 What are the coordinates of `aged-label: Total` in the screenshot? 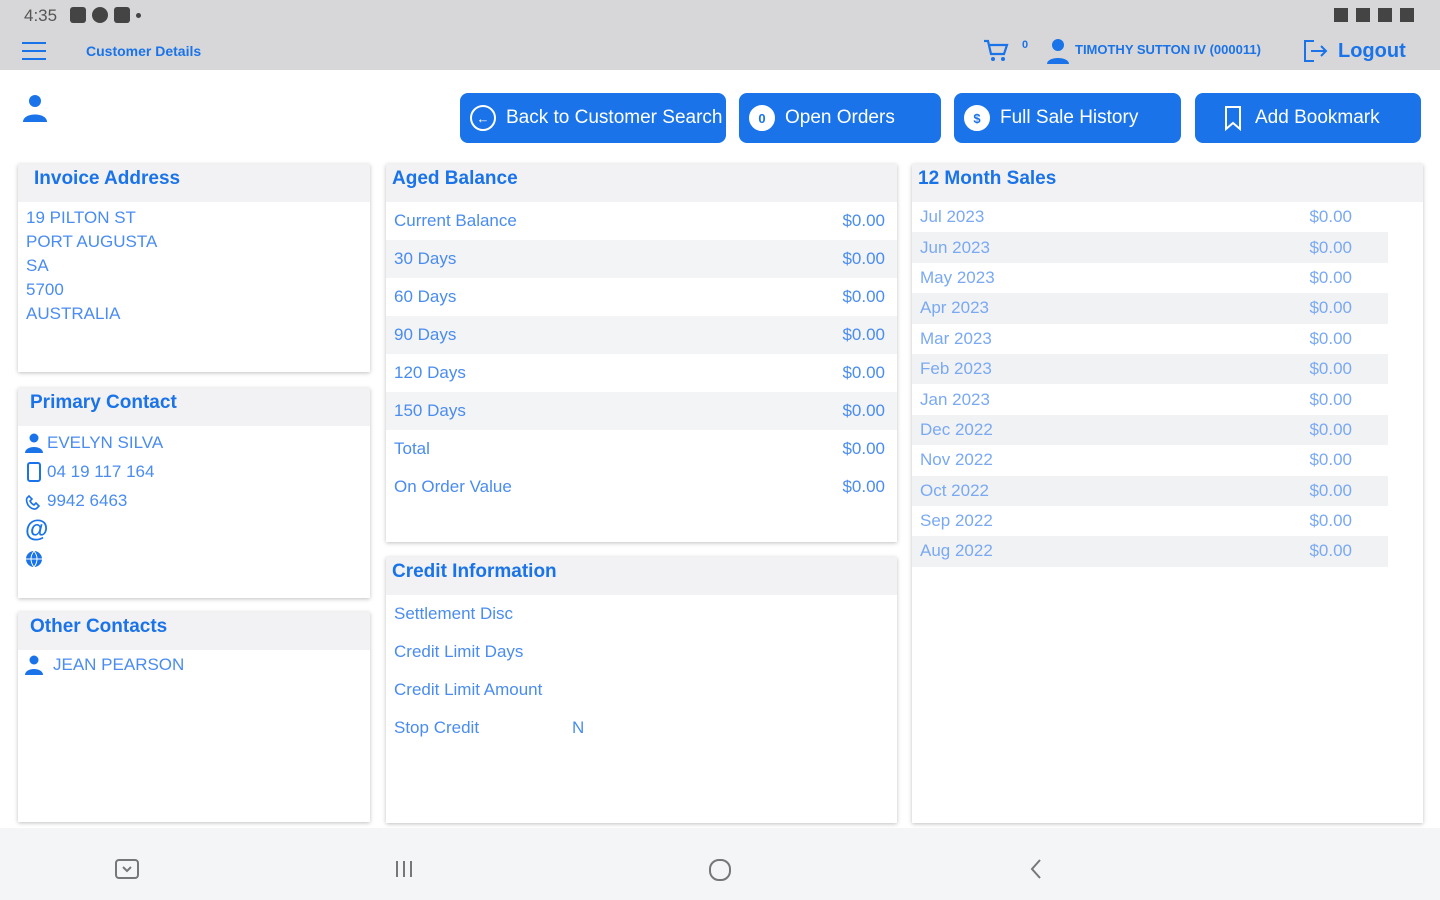 It's located at (412, 448).